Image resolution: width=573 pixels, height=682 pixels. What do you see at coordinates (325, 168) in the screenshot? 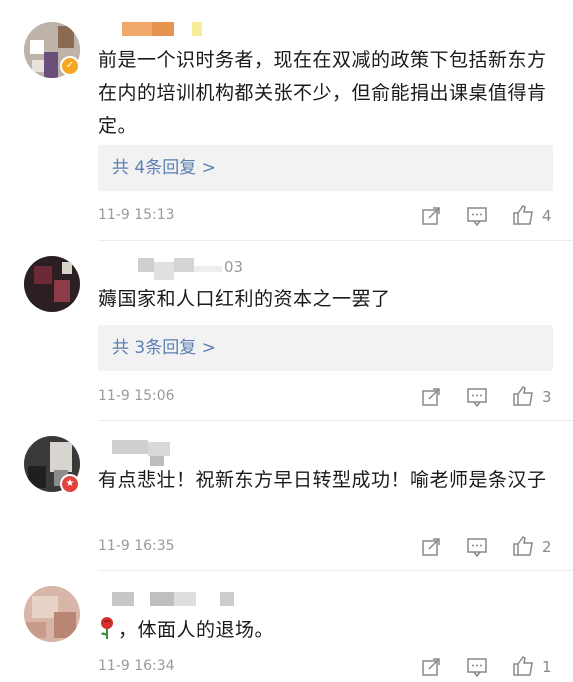
I see `view-replies-button: 共 4条回复 >` at bounding box center [325, 168].